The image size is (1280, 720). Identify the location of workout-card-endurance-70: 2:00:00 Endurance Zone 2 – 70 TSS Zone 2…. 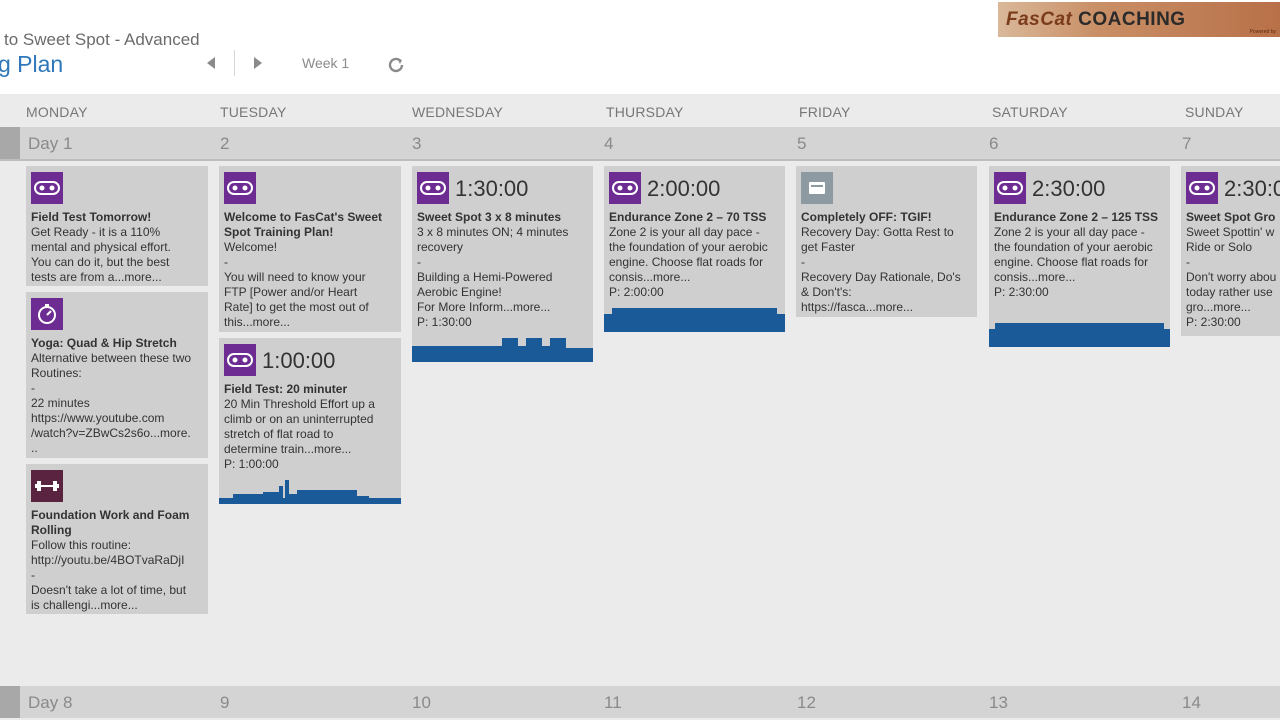
(694, 249).